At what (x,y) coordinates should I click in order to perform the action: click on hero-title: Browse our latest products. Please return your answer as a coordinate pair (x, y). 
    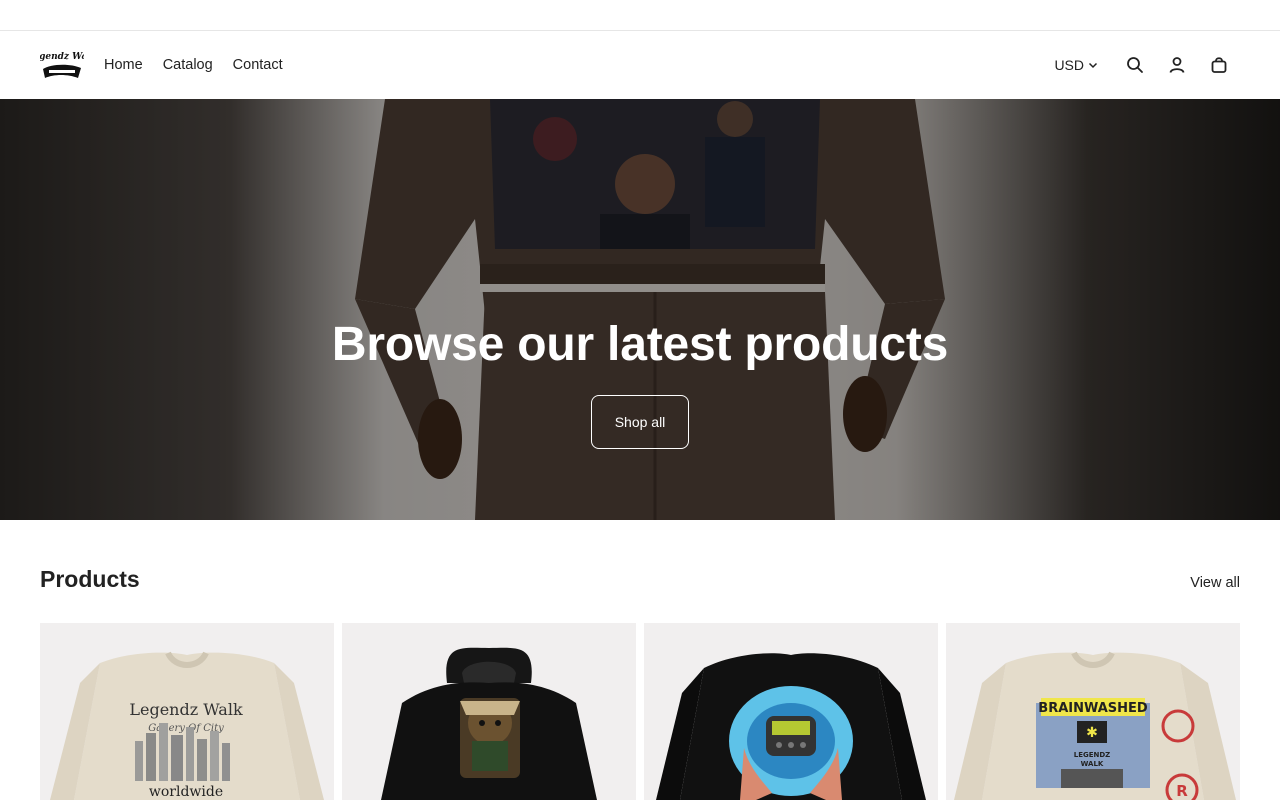
    Looking at the image, I should click on (640, 344).